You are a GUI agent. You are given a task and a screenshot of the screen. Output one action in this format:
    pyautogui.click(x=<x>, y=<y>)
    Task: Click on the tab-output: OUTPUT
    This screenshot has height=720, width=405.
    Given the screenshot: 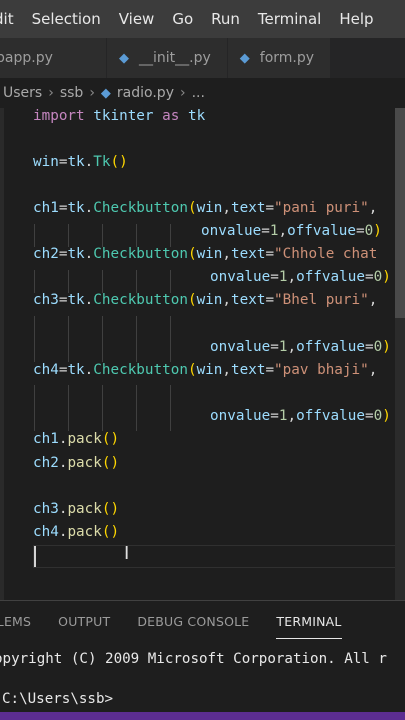 What is the action you would take?
    pyautogui.click(x=84, y=621)
    